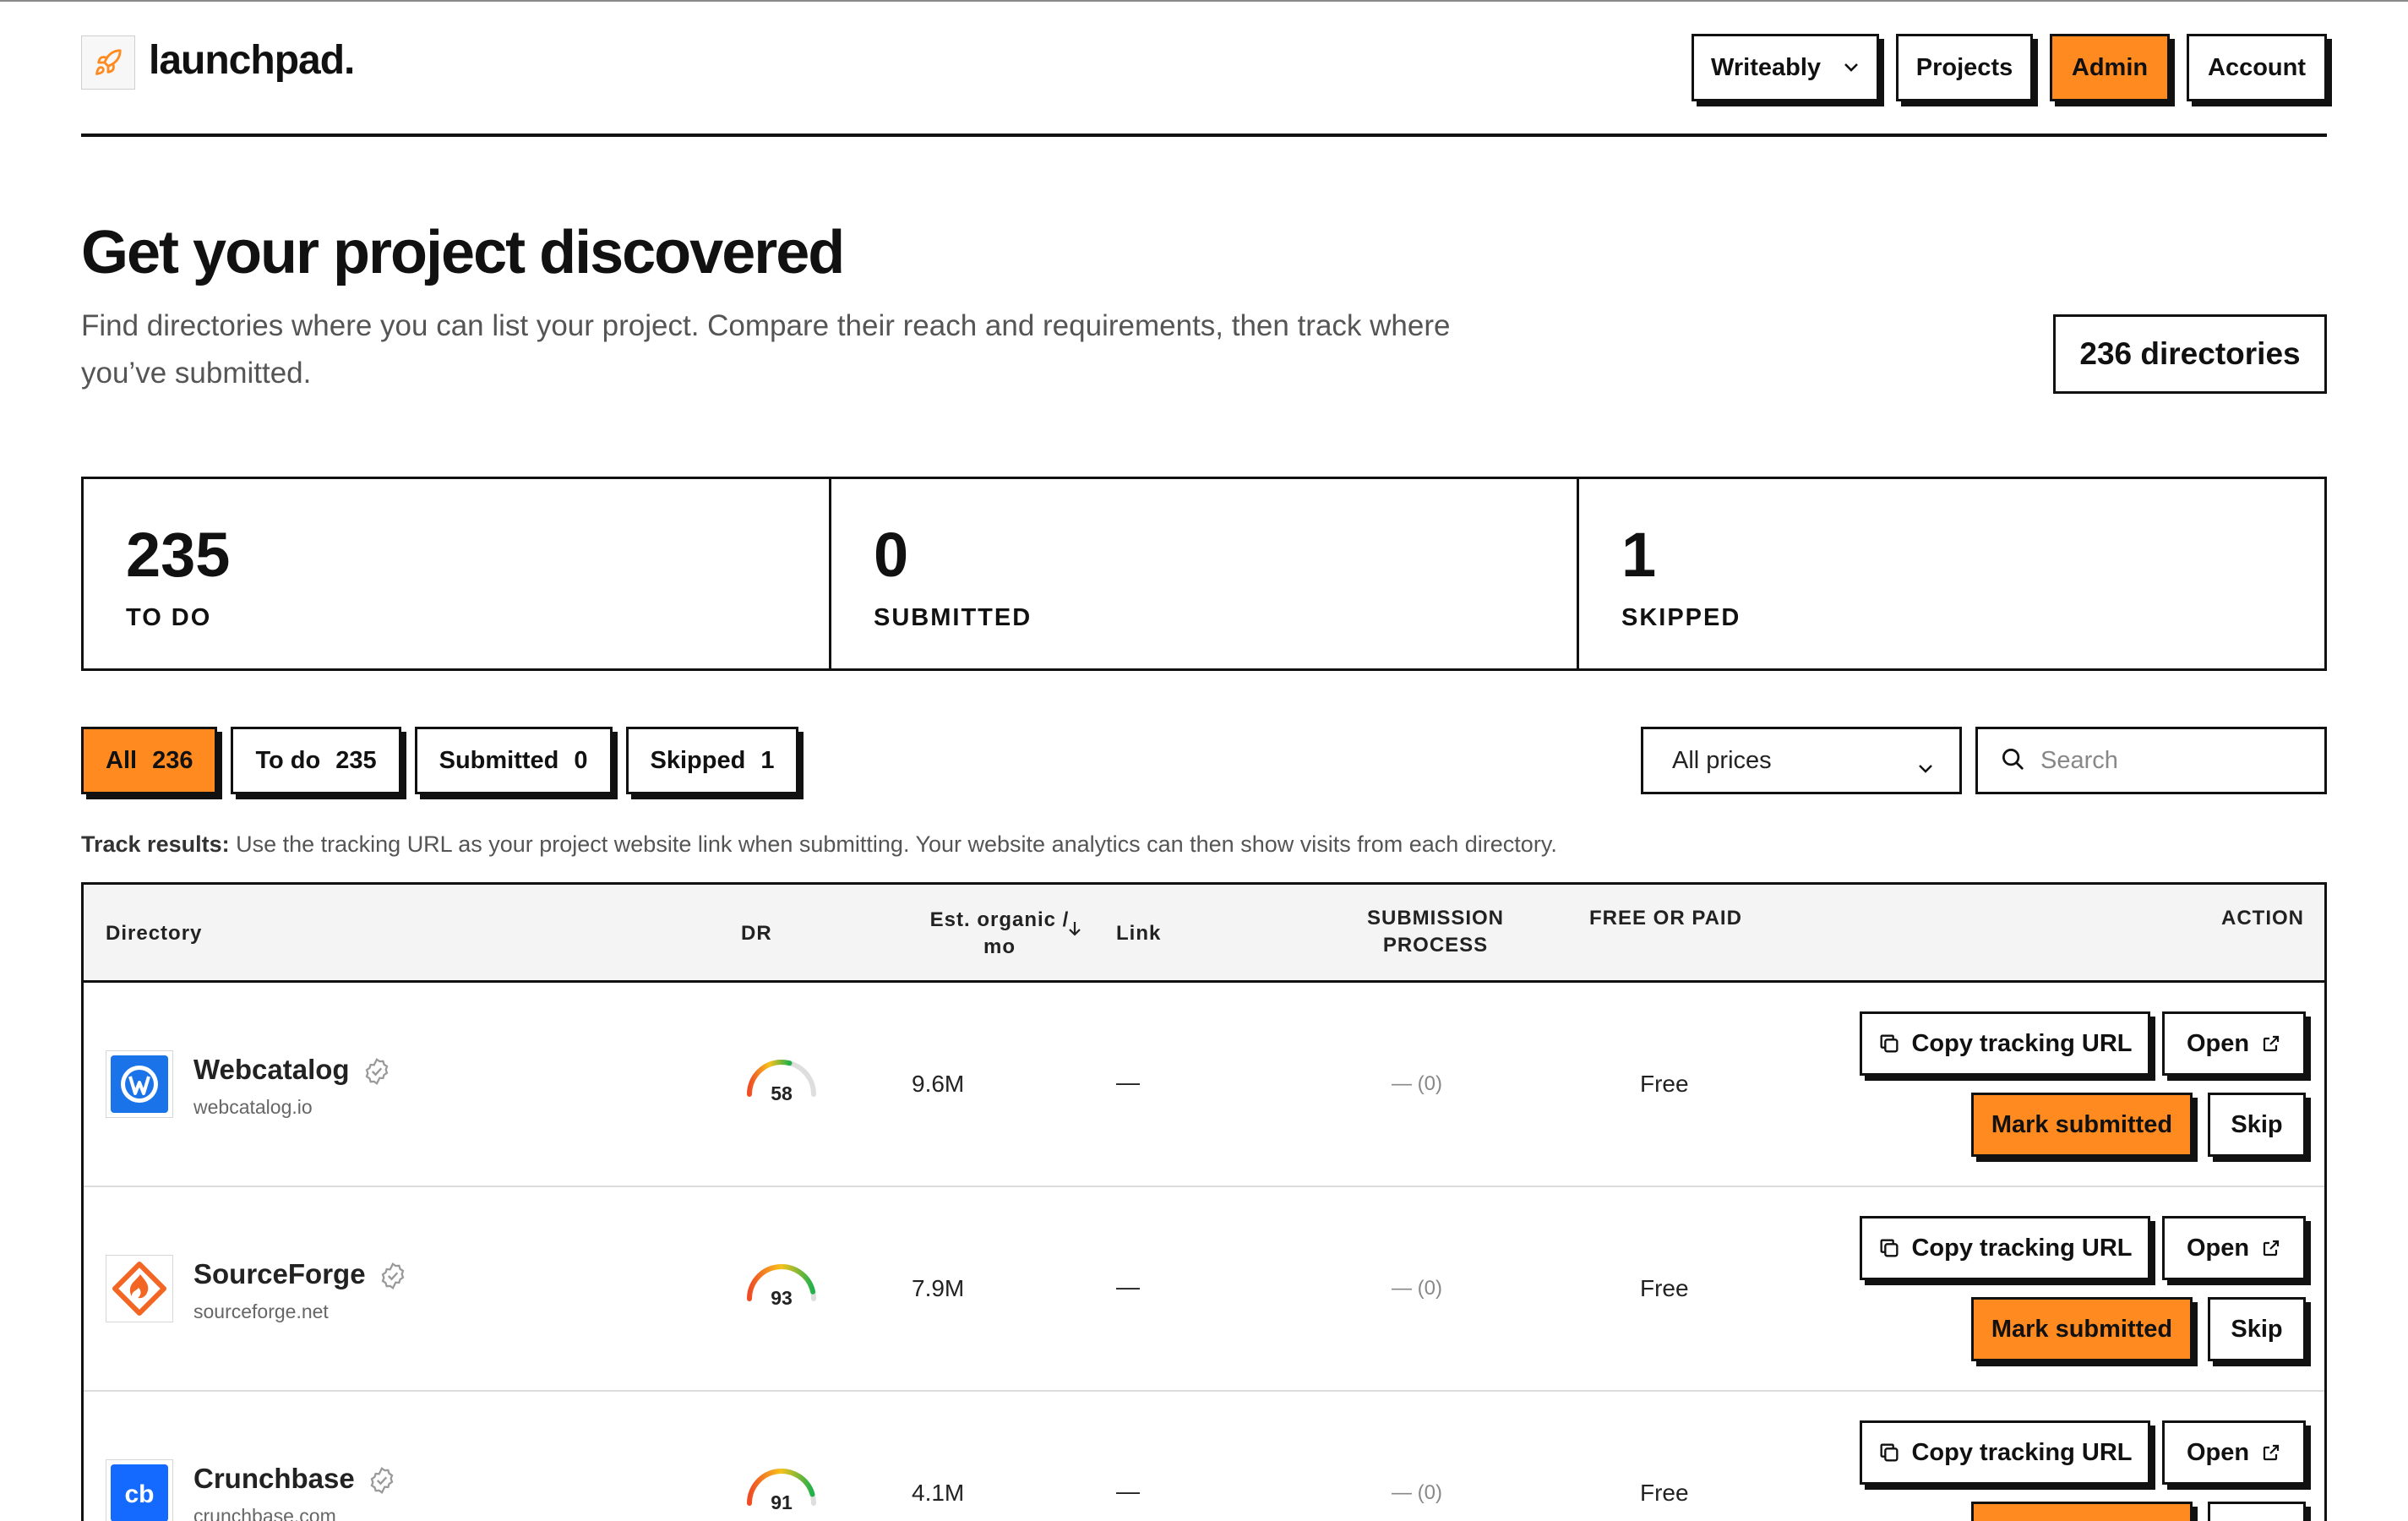 The height and width of the screenshot is (1521, 2408). What do you see at coordinates (271, 1069) in the screenshot?
I see `directory-name-text: Webcatalog` at bounding box center [271, 1069].